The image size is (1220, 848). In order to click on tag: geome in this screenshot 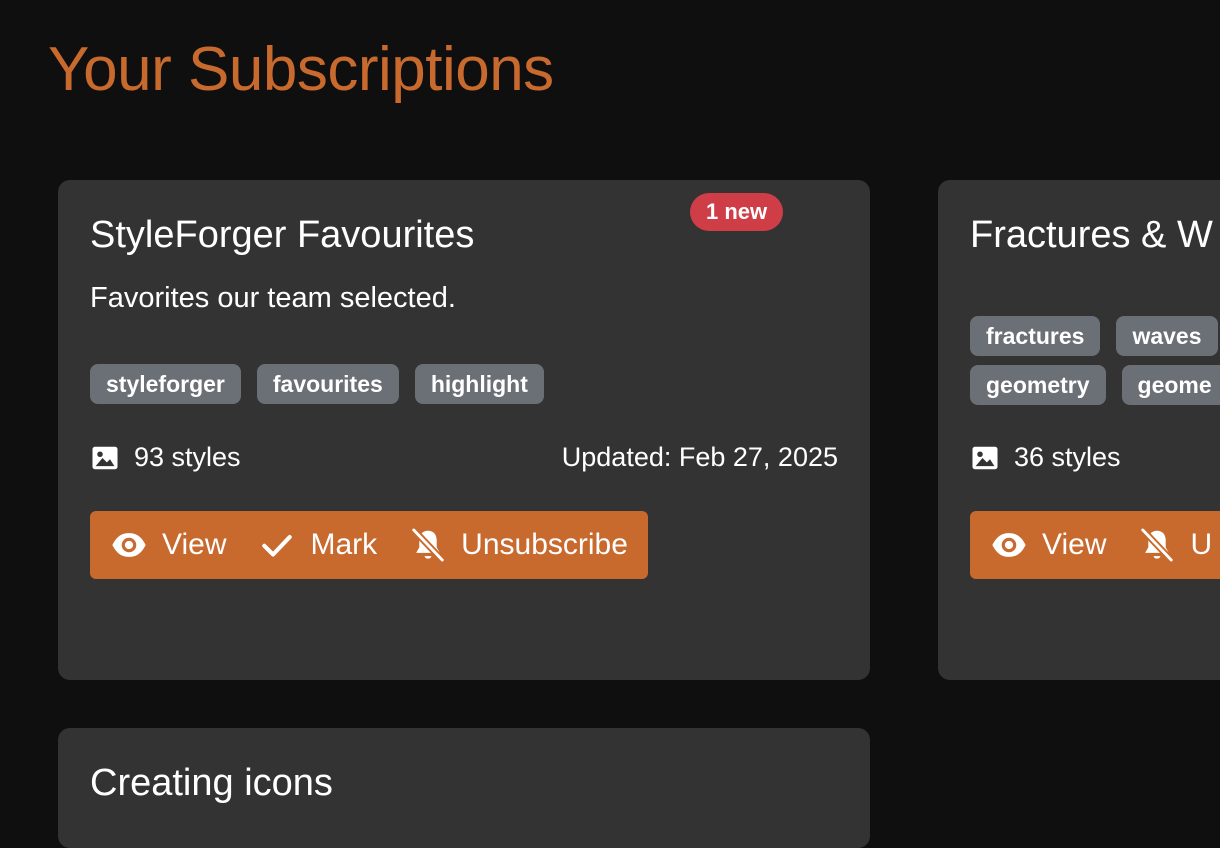, I will do `click(1170, 385)`.